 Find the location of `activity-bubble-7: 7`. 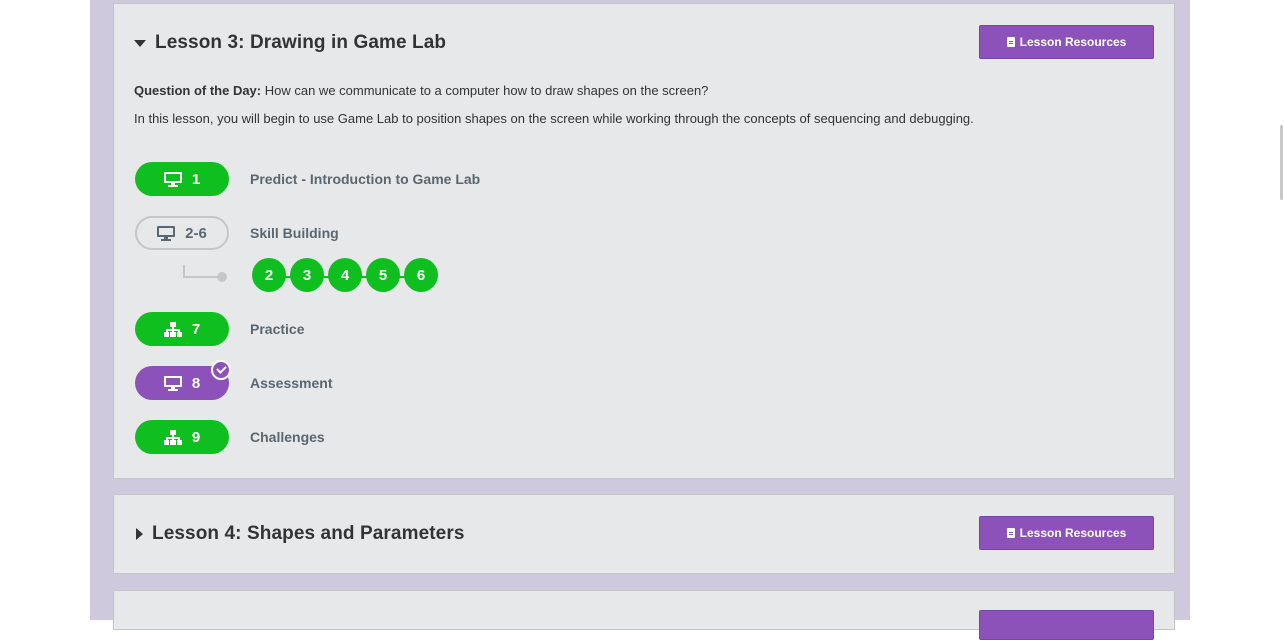

activity-bubble-7: 7 is located at coordinates (182, 329).